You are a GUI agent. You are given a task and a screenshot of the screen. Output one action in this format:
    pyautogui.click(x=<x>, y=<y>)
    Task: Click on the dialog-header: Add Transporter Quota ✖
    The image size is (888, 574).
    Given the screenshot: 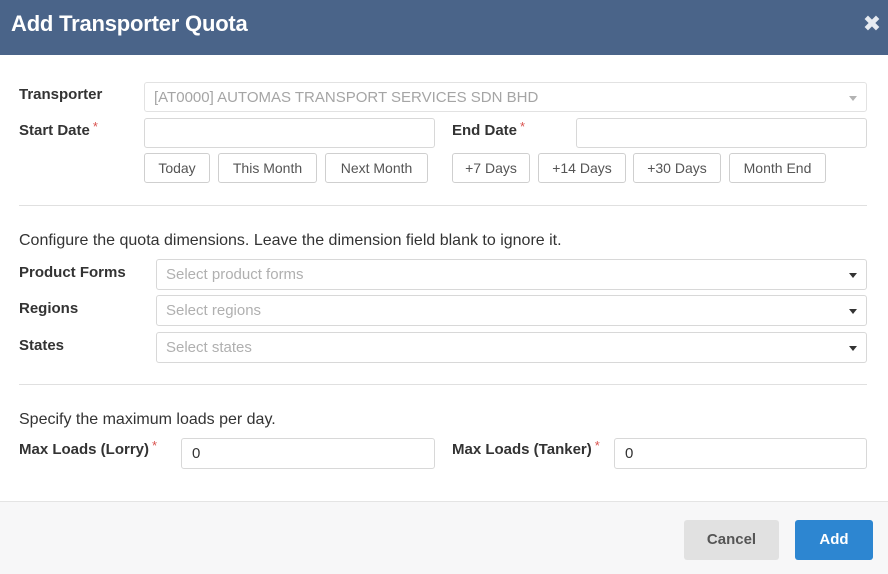 What is the action you would take?
    pyautogui.click(x=444, y=27)
    